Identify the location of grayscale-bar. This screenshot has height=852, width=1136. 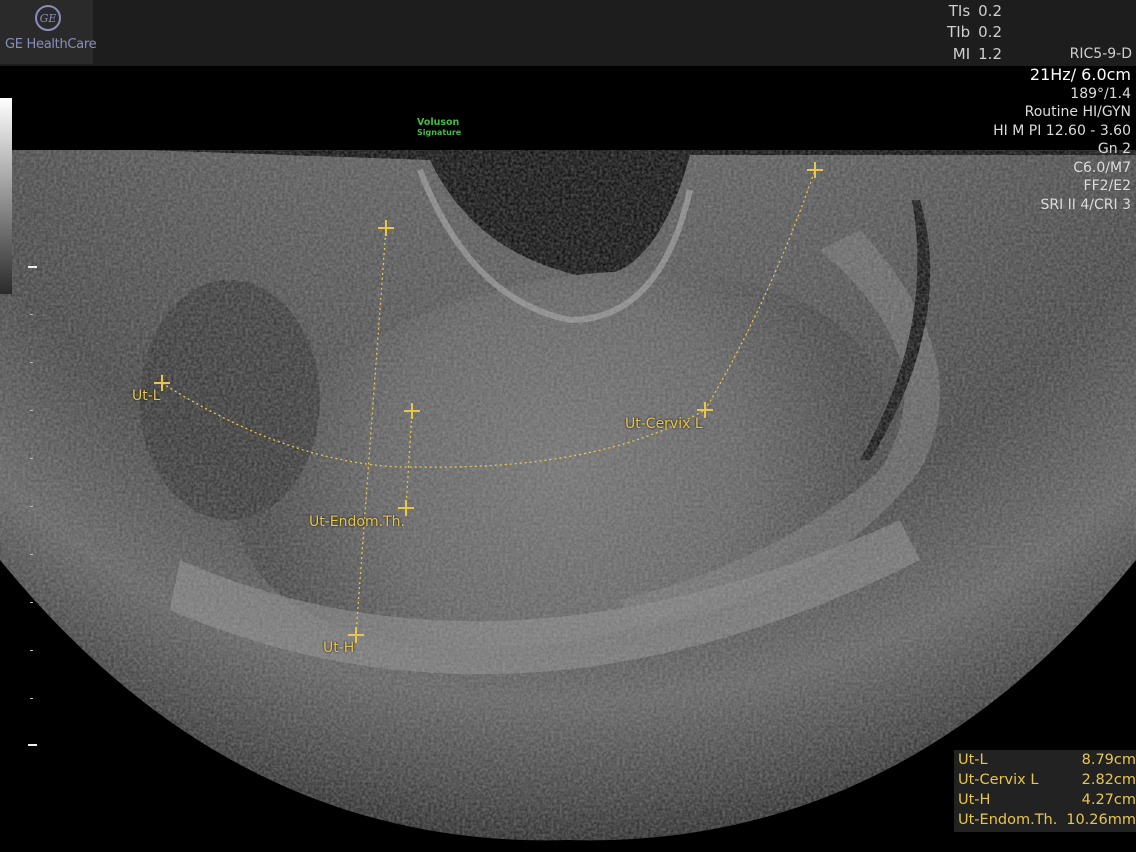
(6, 196).